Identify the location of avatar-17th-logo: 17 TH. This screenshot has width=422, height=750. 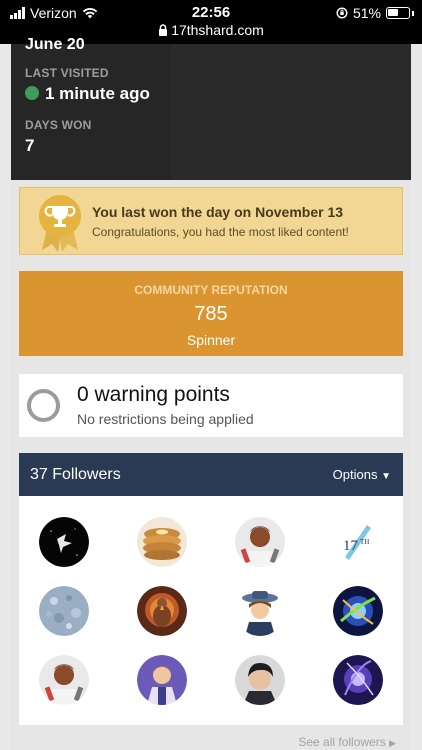
(358, 542).